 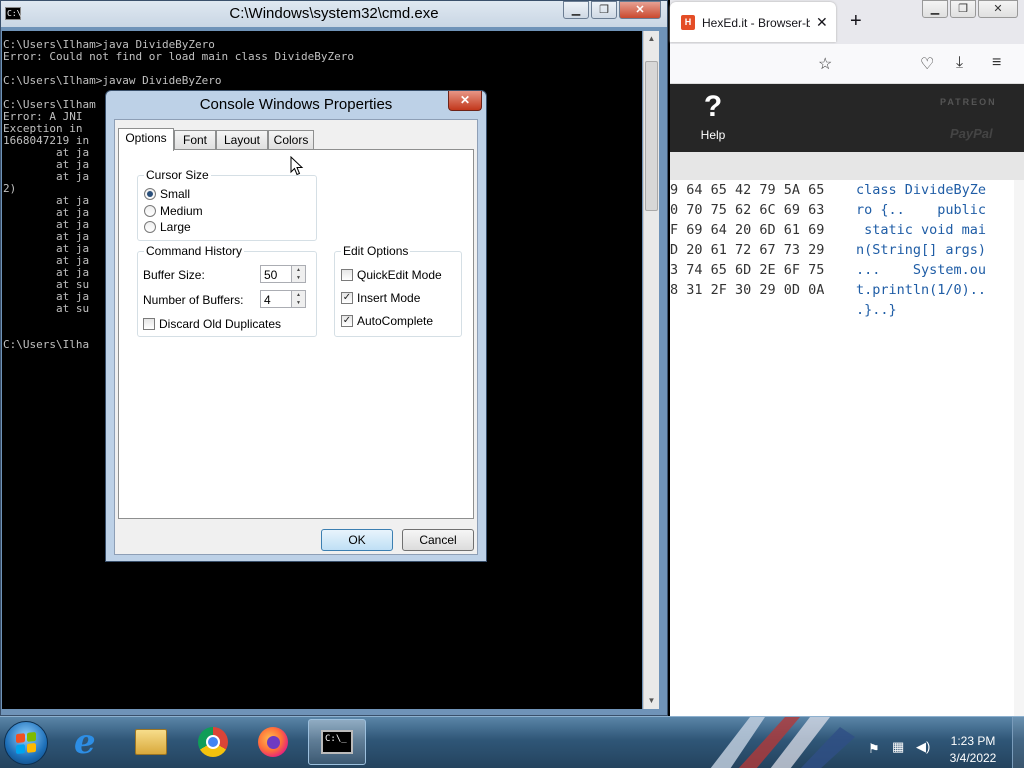 What do you see at coordinates (959, 63) in the screenshot?
I see `download-icon: ⤓` at bounding box center [959, 63].